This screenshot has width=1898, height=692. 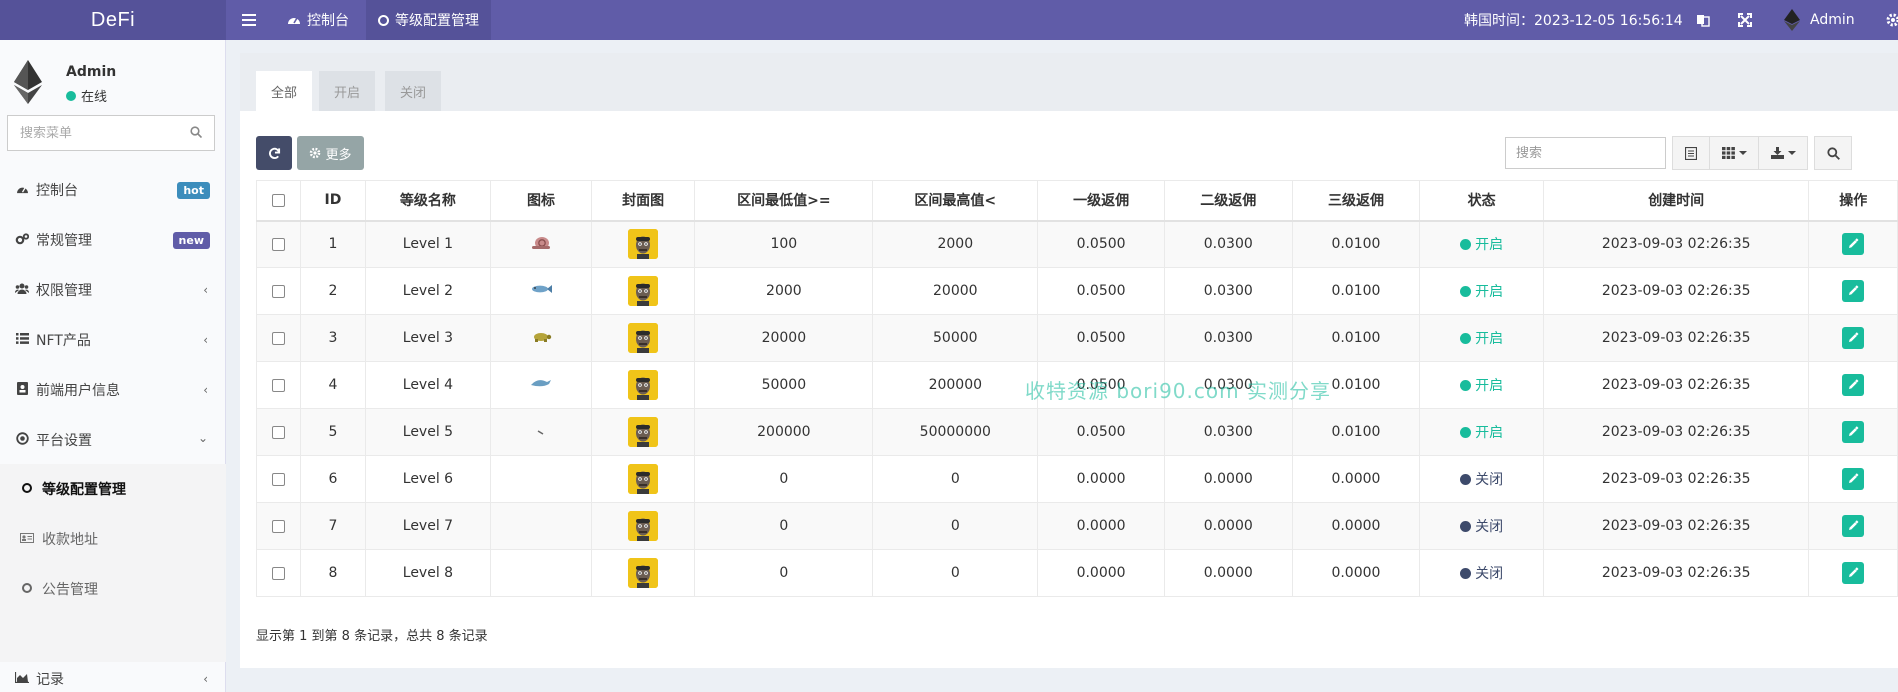 I want to click on caret-down-icon, so click(x=1742, y=153).